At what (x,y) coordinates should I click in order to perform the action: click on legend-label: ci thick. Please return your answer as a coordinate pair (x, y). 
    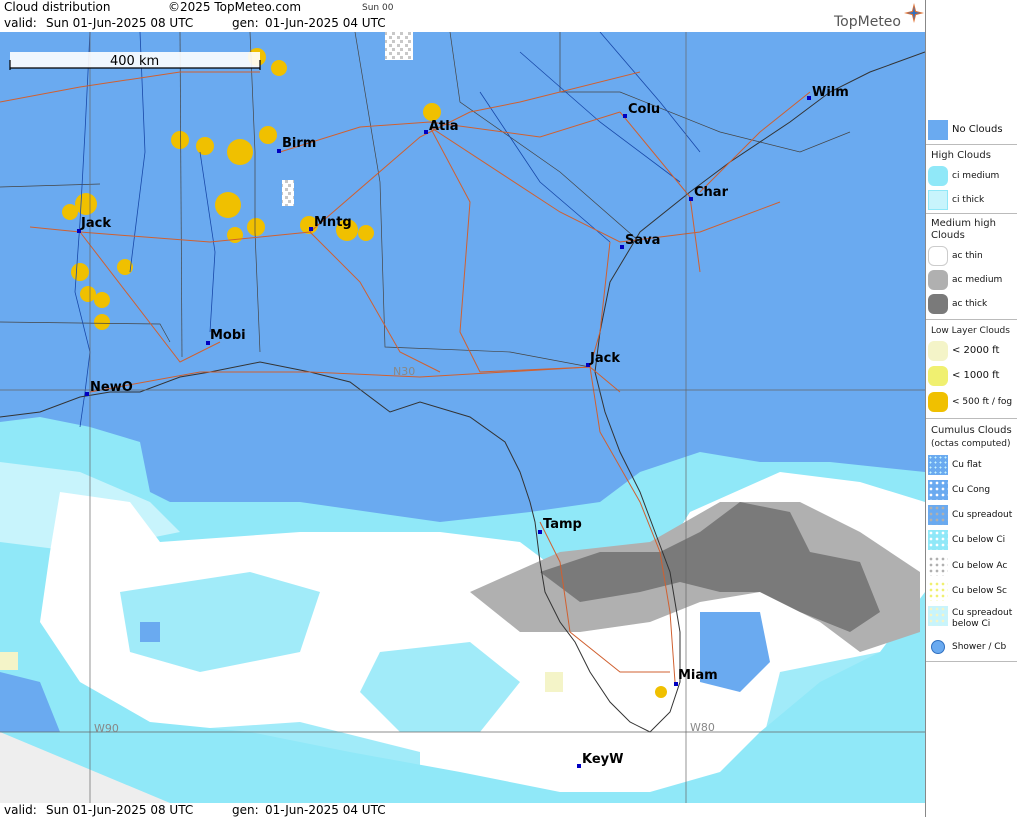
    Looking at the image, I should click on (968, 200).